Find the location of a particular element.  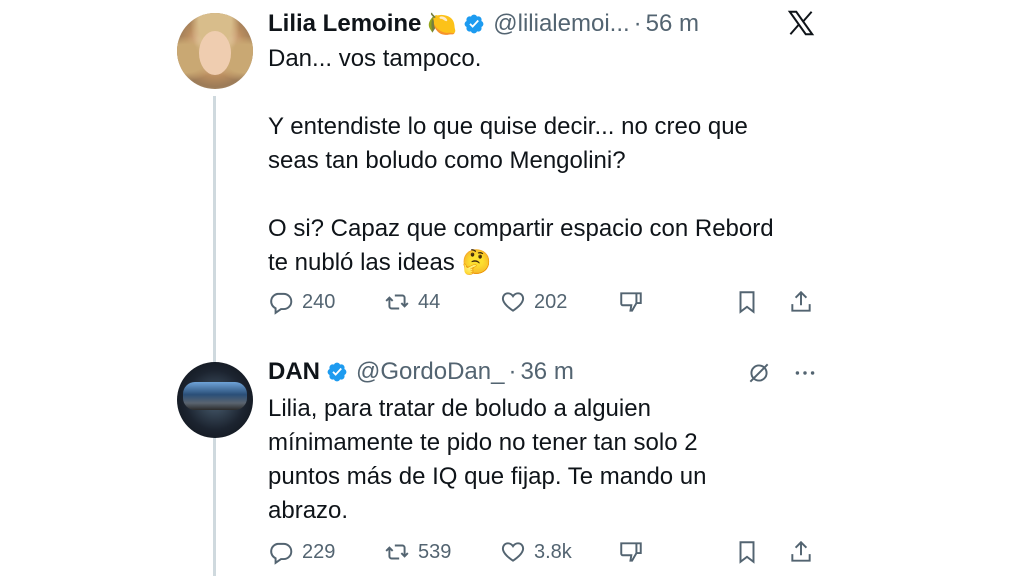

avatar-sunglasses is located at coordinates (215, 396).